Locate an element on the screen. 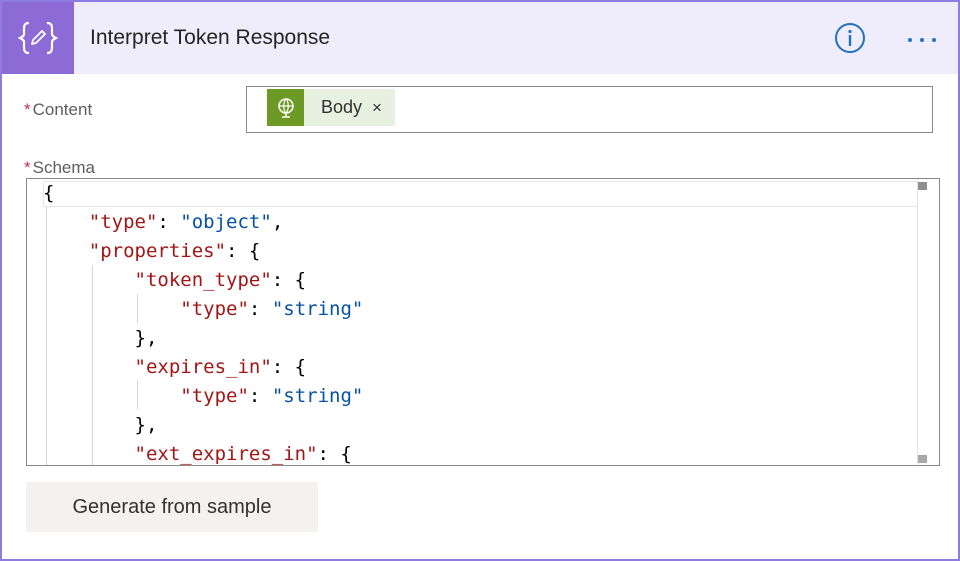  schema-label-text: Schema is located at coordinates (63, 167).